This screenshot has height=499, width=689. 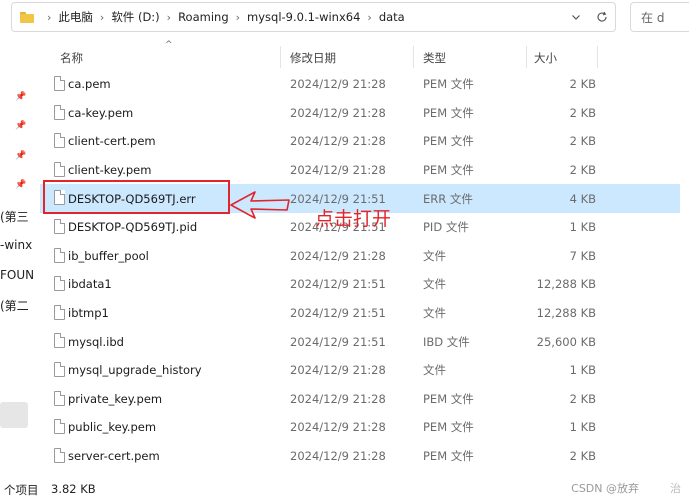 I want to click on file-name: server-cert.pem, so click(x=114, y=456).